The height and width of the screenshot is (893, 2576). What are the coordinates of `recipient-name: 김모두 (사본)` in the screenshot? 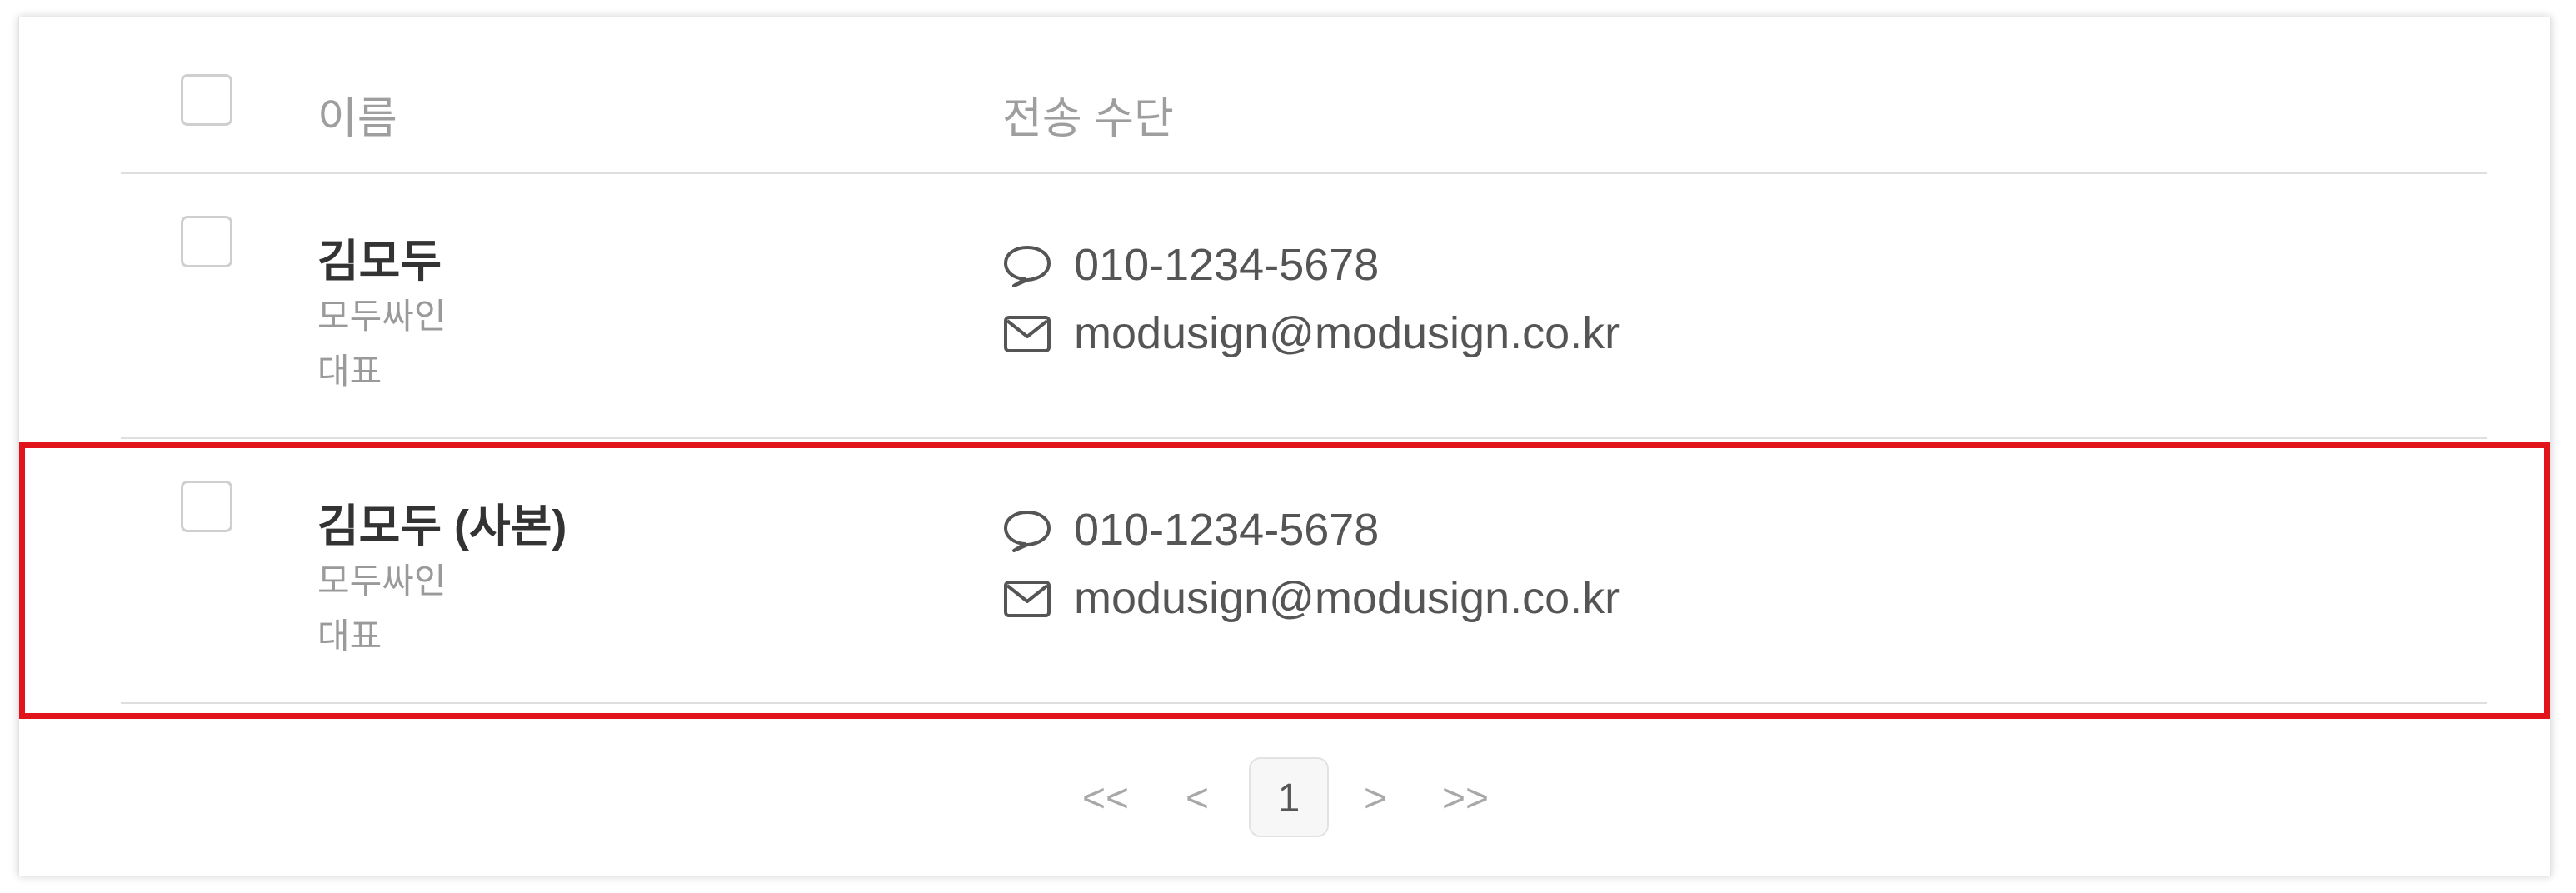 It's located at (442, 526).